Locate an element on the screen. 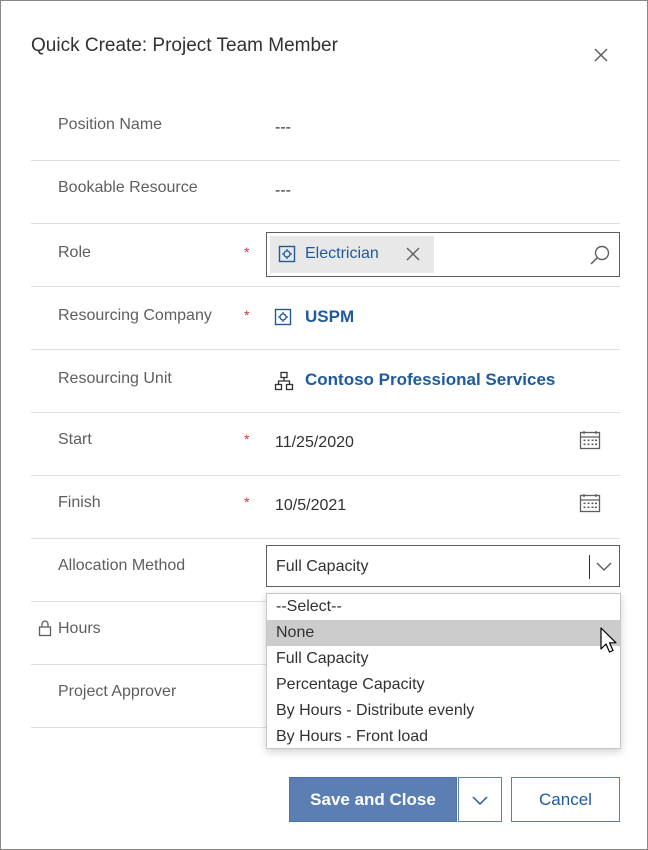 The image size is (648, 850). resourcing-company-link: USPM is located at coordinates (329, 317).